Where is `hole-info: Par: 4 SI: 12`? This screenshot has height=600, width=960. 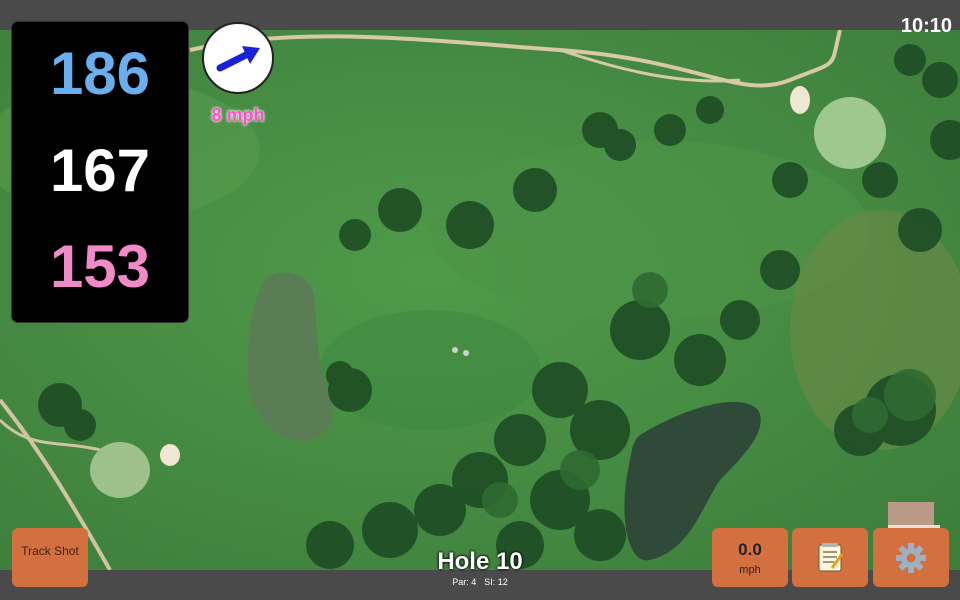 hole-info: Par: 4 SI: 12 is located at coordinates (480, 582).